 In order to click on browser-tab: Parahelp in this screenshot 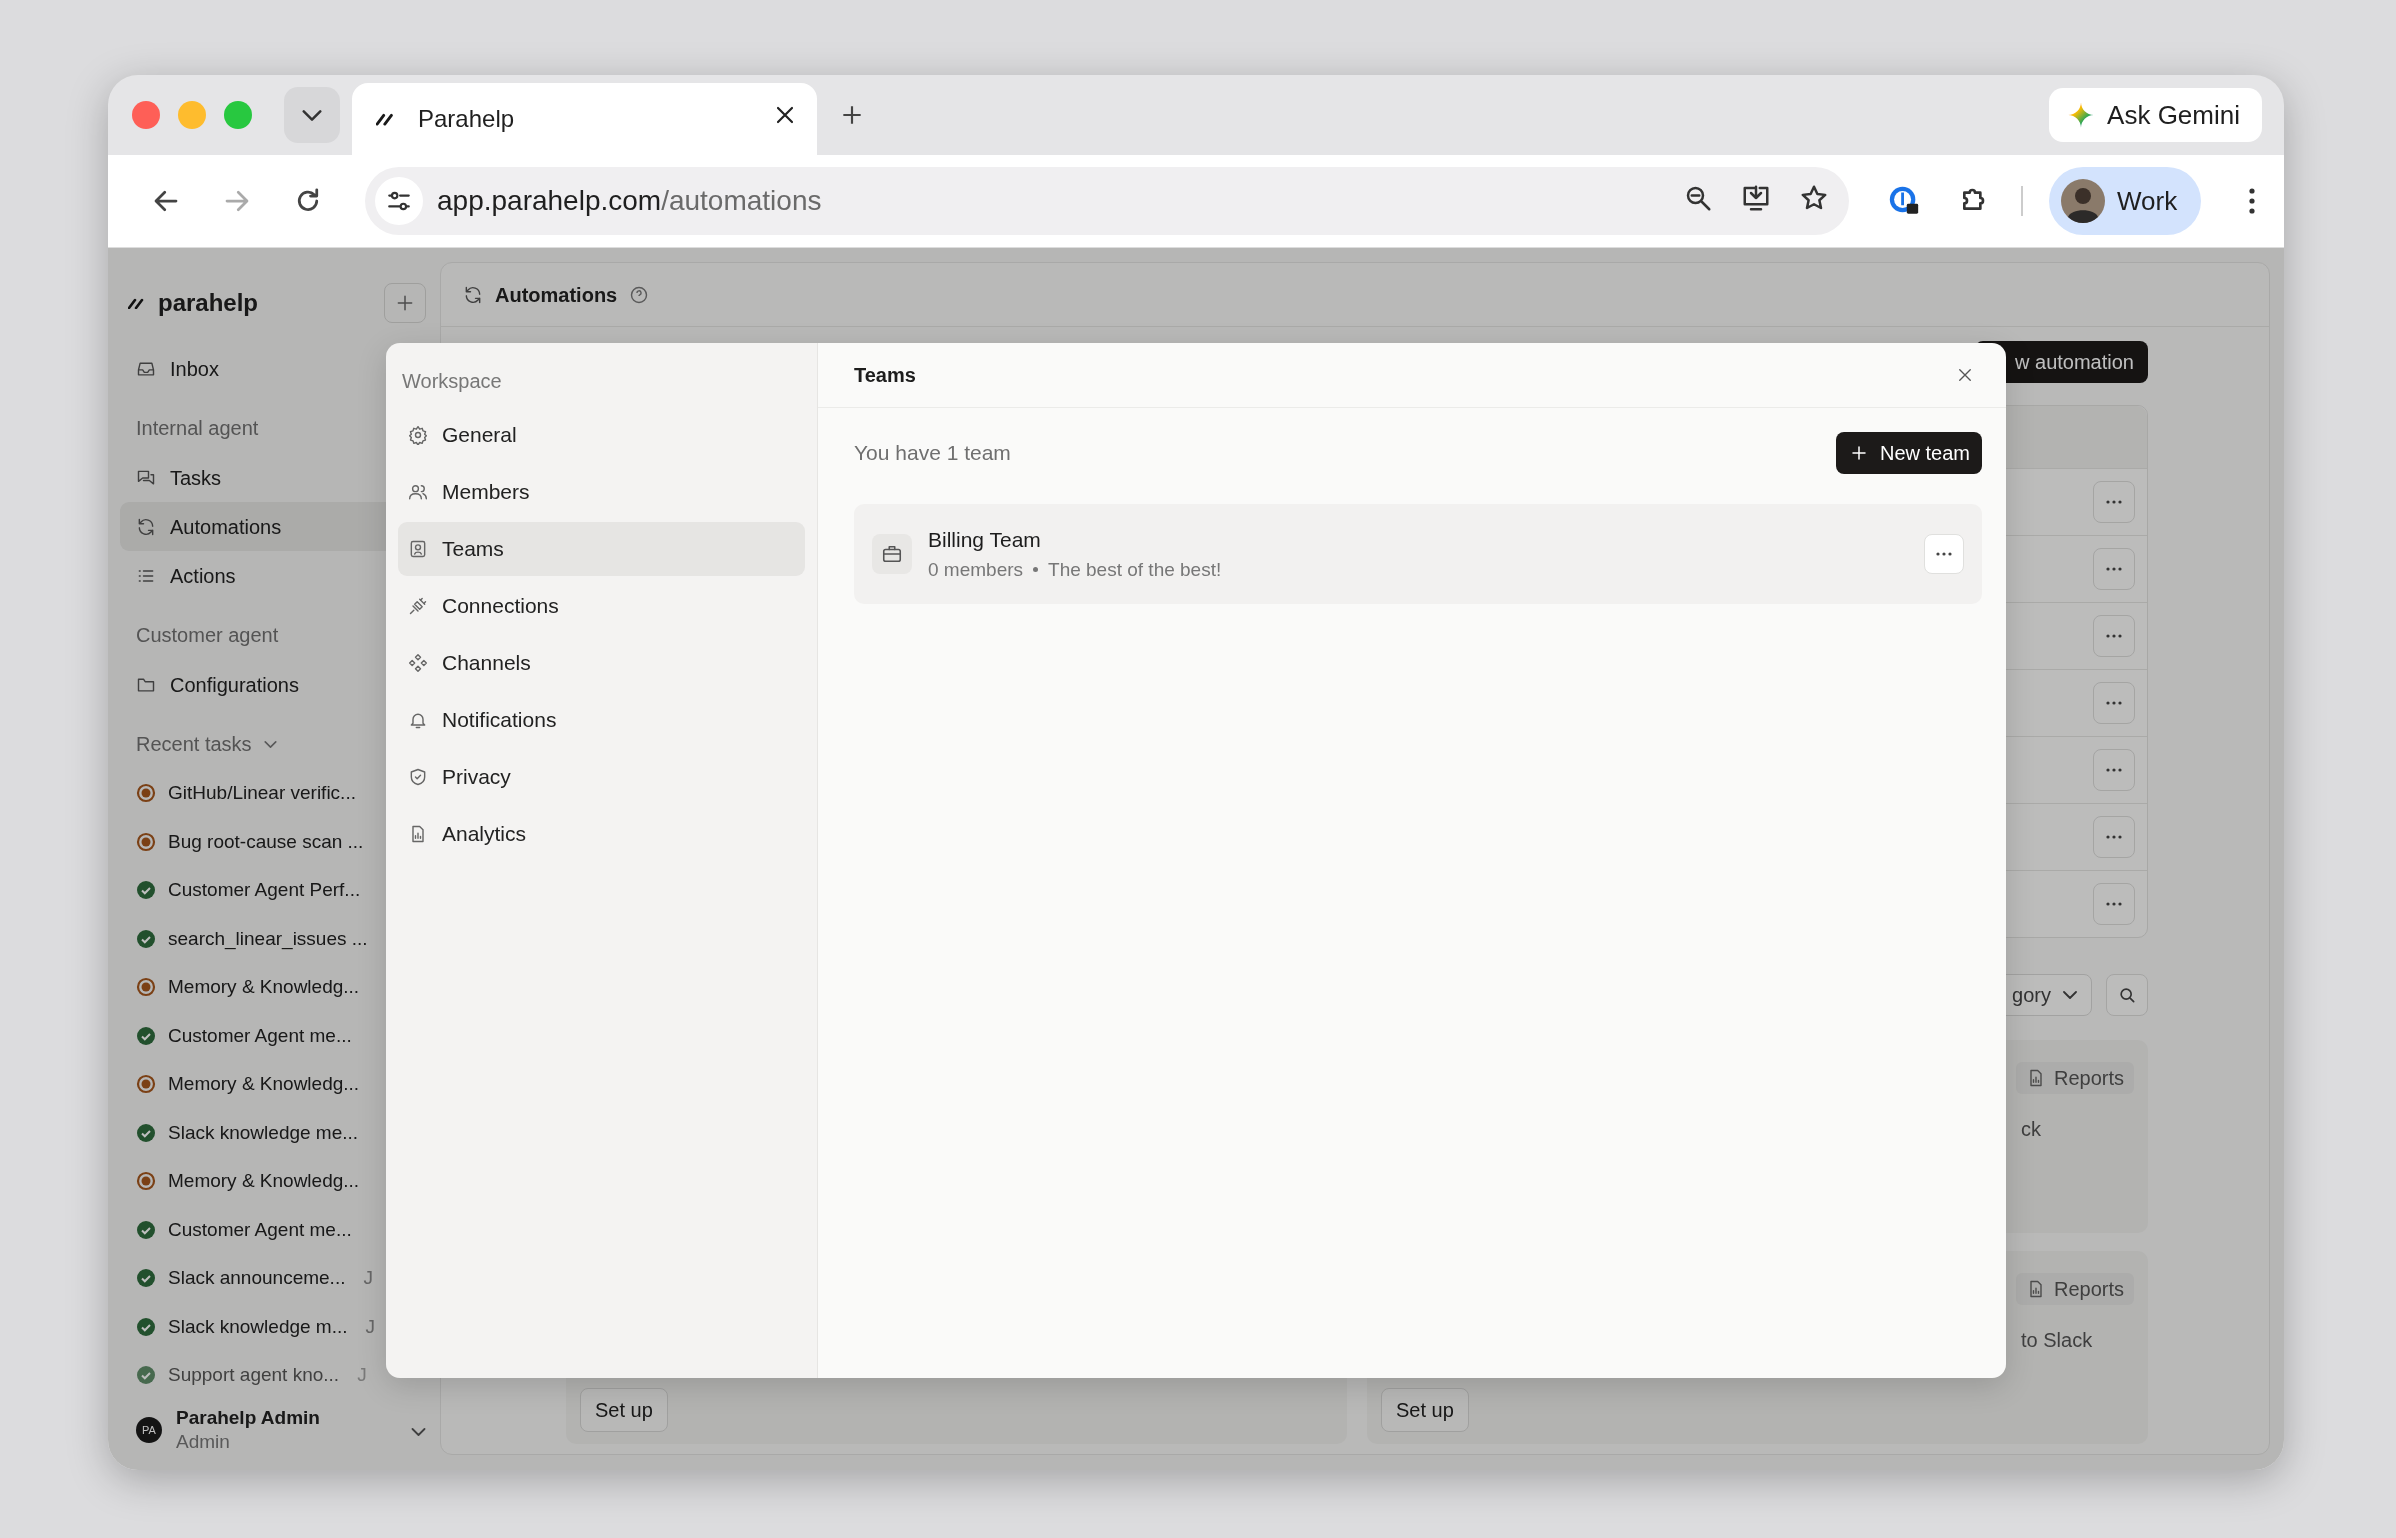, I will do `click(584, 119)`.